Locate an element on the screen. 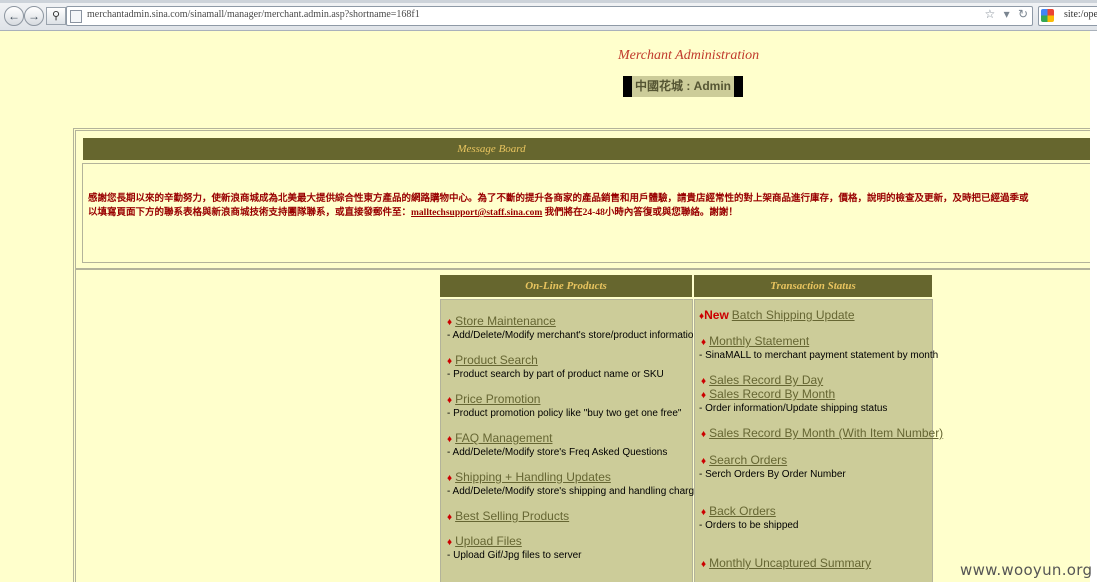 This screenshot has height=582, width=1097. support-email-link: malltechsupport@staff.sina.com is located at coordinates (476, 213).